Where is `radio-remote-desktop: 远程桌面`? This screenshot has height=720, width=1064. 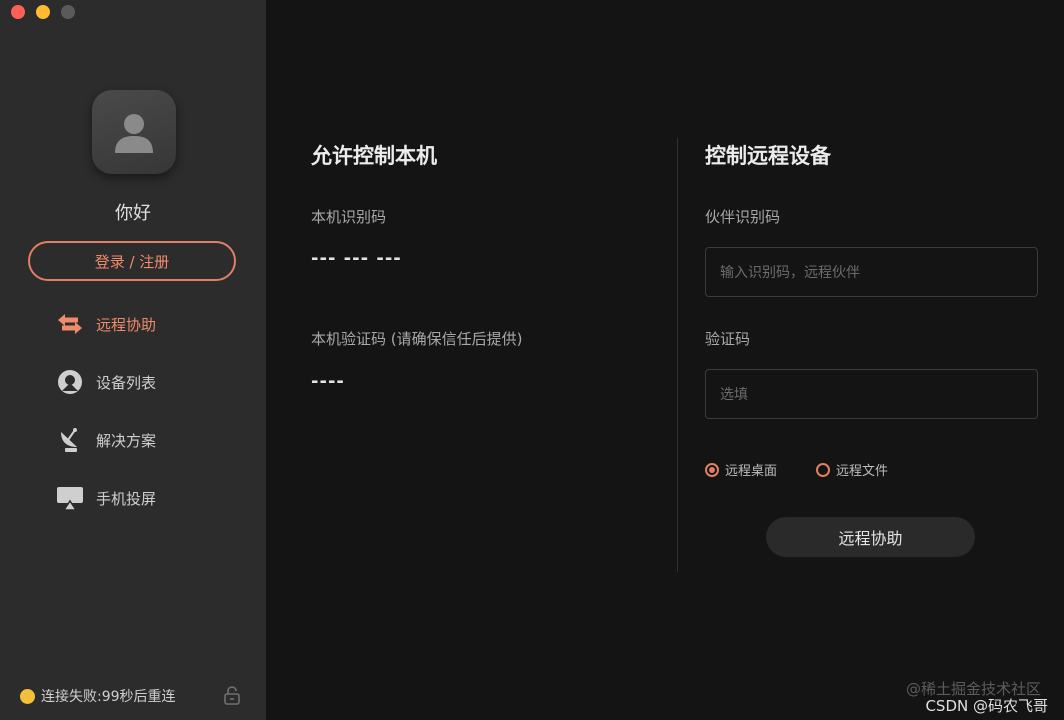 radio-remote-desktop: 远程桌面 is located at coordinates (741, 469).